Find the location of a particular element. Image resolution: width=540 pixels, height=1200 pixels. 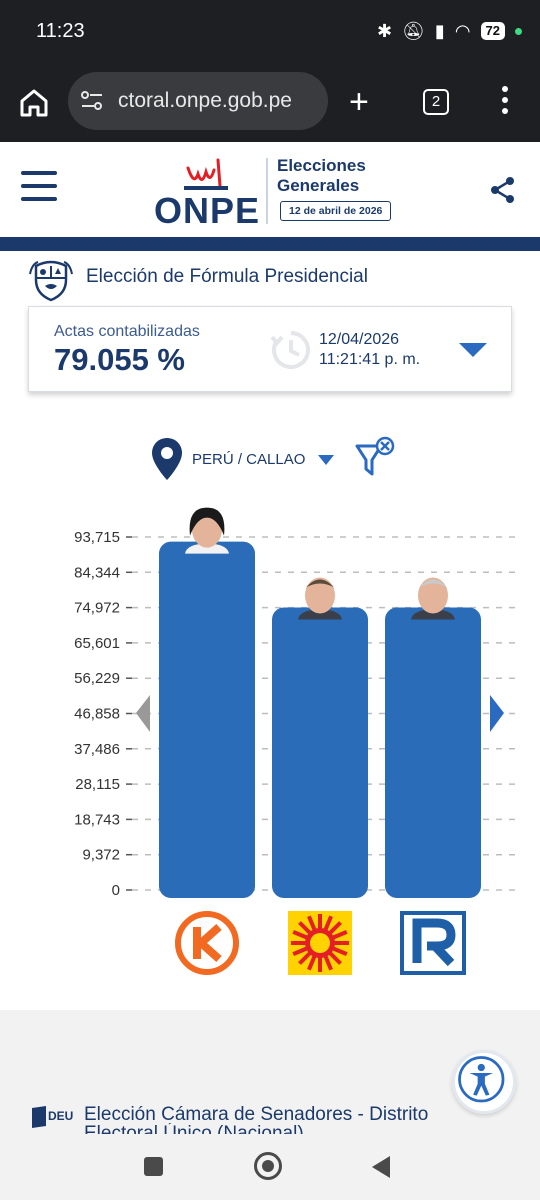

menu-icon is located at coordinates (39, 187).